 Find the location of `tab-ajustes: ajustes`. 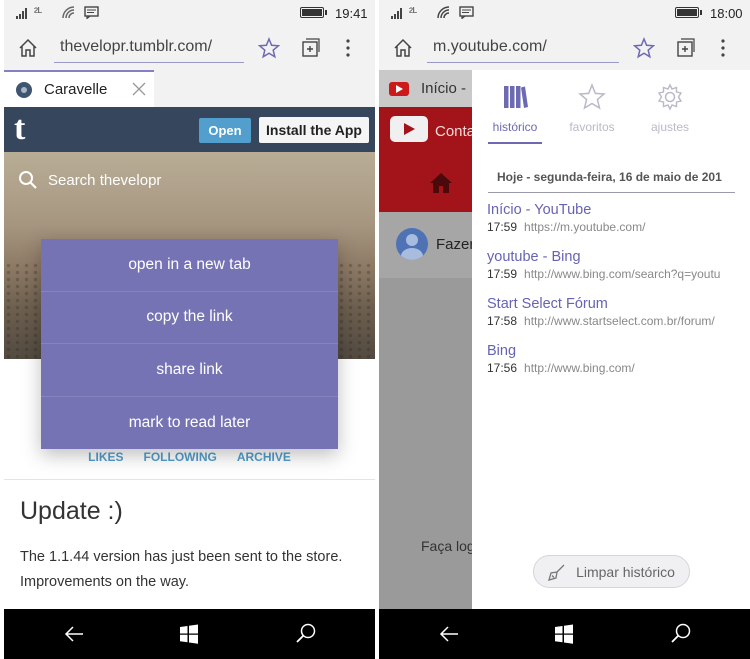

tab-ajustes: ajustes is located at coordinates (670, 111).